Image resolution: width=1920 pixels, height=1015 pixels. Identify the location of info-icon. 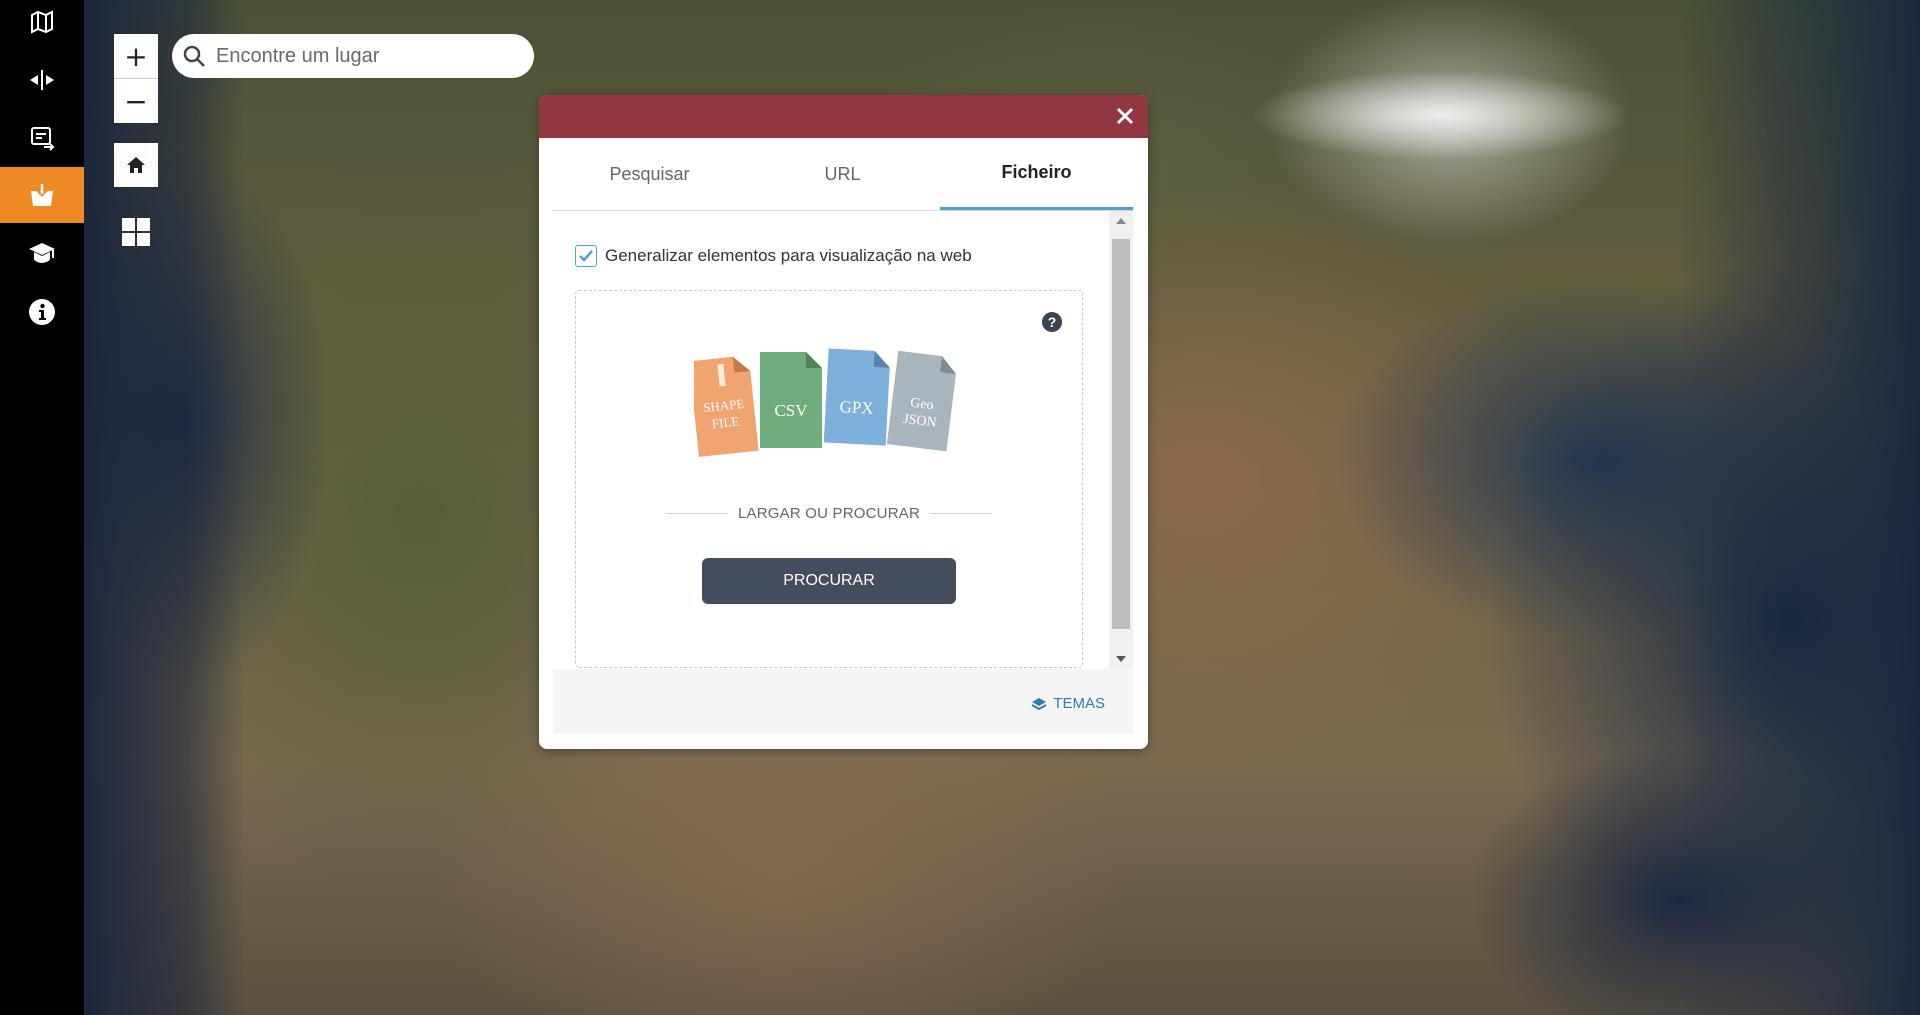
(42, 312).